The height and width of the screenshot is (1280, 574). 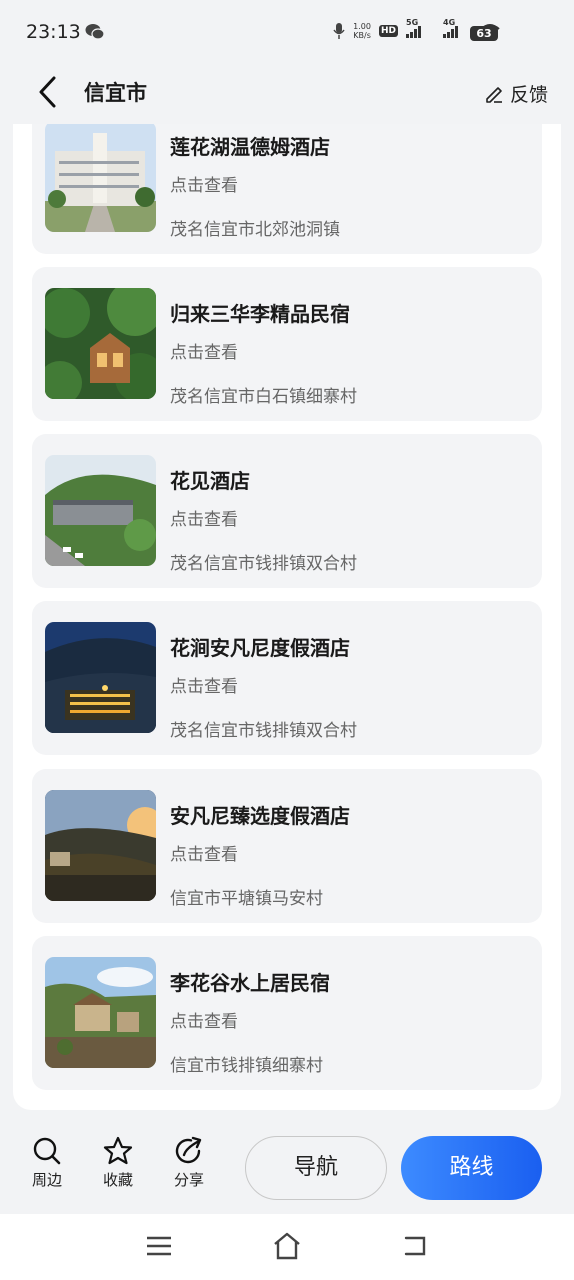 I want to click on favorite-label: 收藏, so click(x=117, y=1180).